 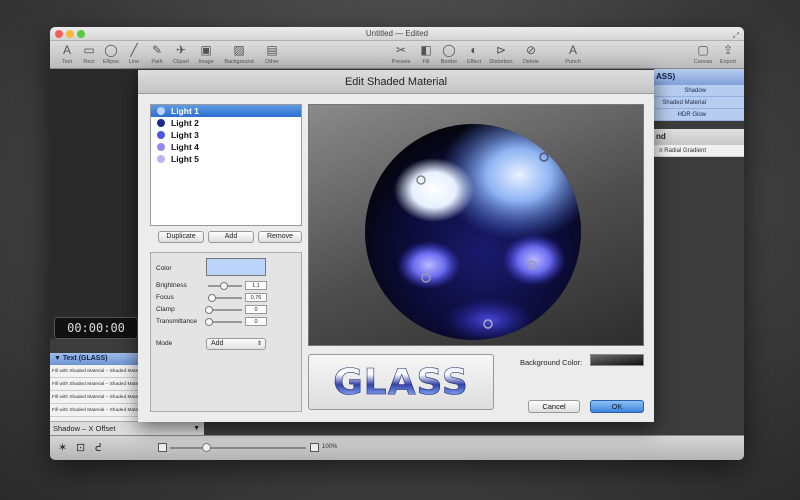 What do you see at coordinates (226, 147) in the screenshot?
I see `light-item: Light 4` at bounding box center [226, 147].